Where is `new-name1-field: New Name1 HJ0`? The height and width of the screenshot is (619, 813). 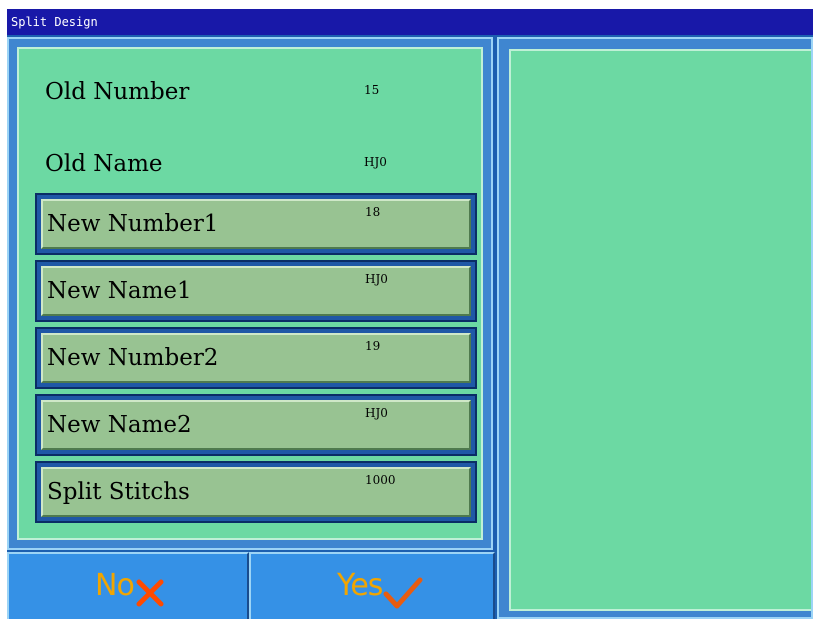
new-name1-field: New Name1 HJ0 is located at coordinates (256, 291).